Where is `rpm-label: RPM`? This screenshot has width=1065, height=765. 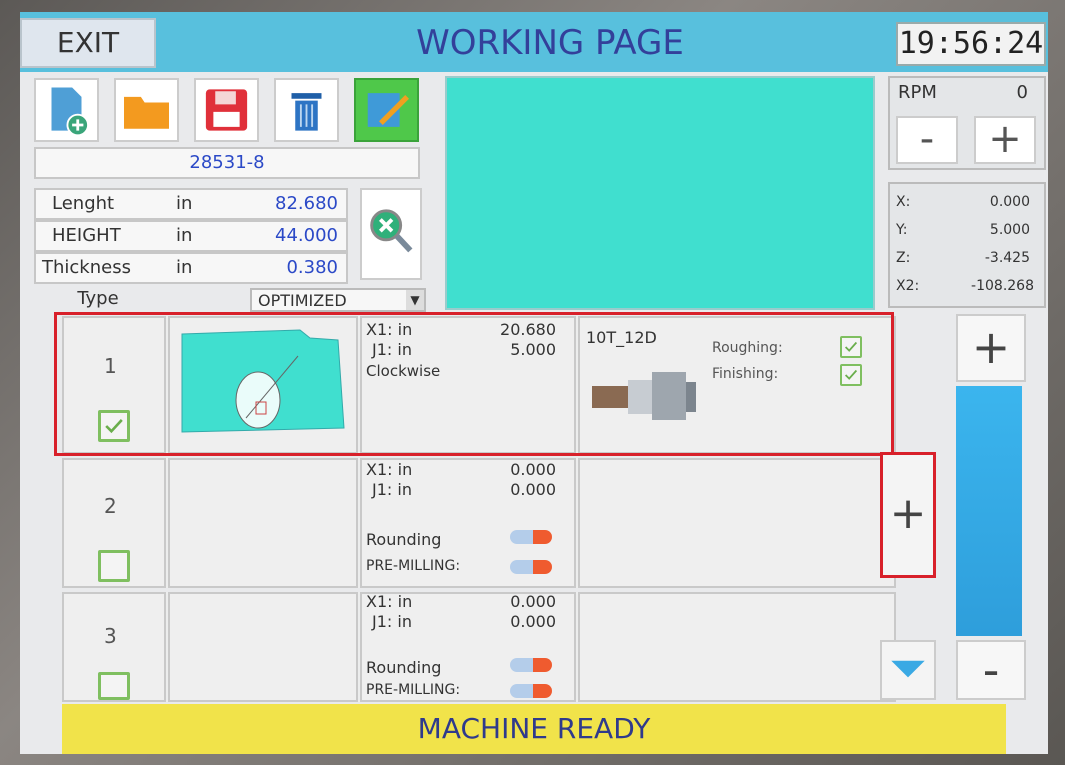 rpm-label: RPM is located at coordinates (917, 92).